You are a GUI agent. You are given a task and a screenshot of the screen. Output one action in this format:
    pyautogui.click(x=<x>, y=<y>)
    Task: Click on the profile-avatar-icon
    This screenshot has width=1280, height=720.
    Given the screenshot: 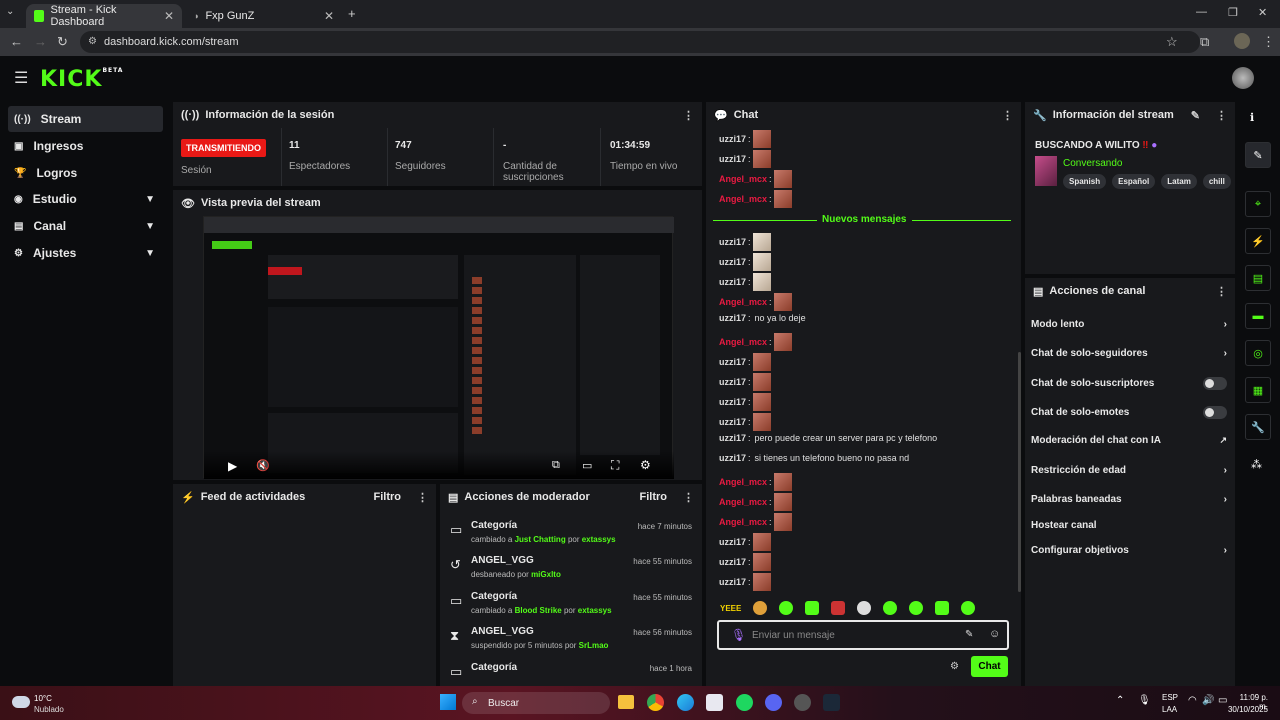 What is the action you would take?
    pyautogui.click(x=1242, y=41)
    